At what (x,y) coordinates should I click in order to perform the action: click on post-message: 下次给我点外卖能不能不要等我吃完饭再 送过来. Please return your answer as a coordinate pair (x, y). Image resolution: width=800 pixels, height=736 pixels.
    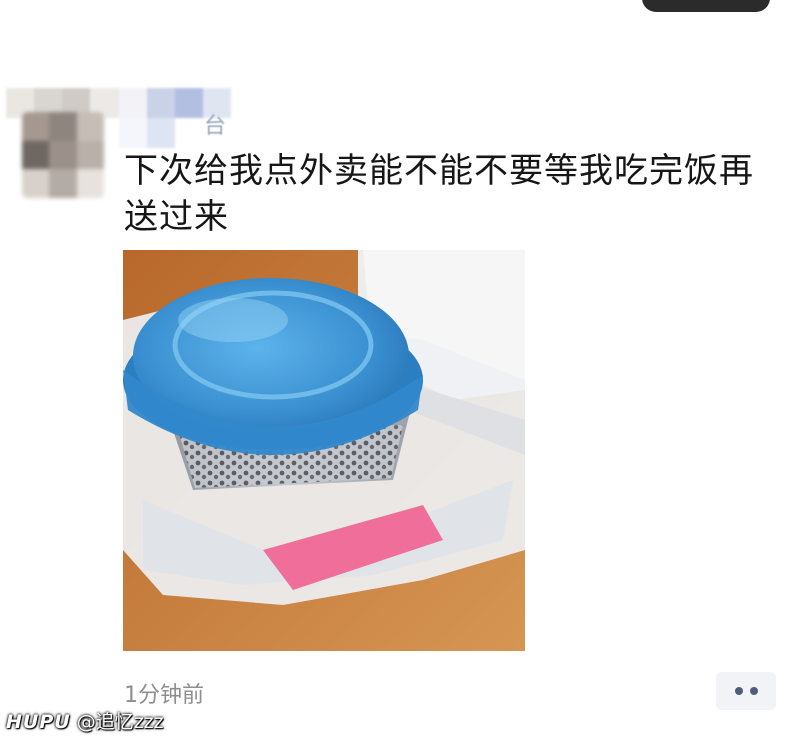
    Looking at the image, I should click on (444, 194).